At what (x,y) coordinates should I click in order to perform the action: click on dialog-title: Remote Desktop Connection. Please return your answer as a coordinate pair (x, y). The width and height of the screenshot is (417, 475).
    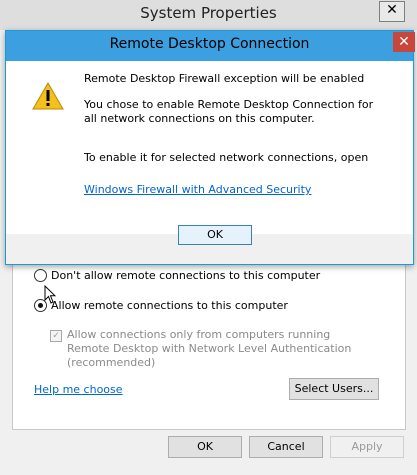
    Looking at the image, I should click on (209, 44).